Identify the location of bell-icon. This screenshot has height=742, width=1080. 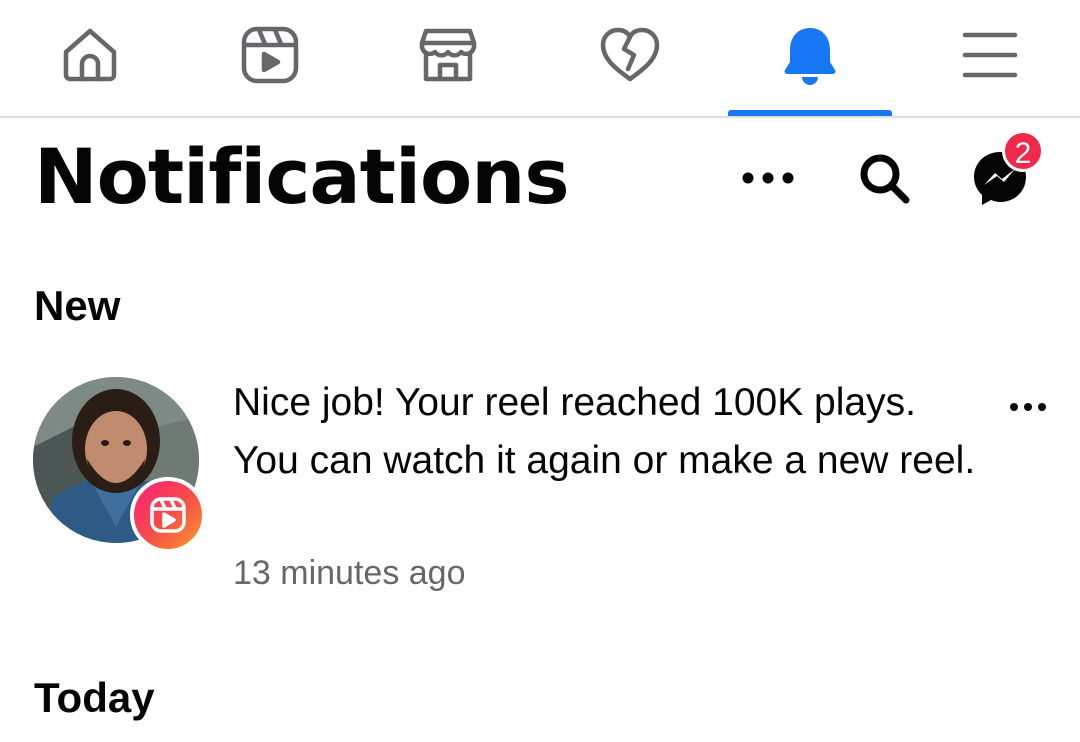
(810, 56).